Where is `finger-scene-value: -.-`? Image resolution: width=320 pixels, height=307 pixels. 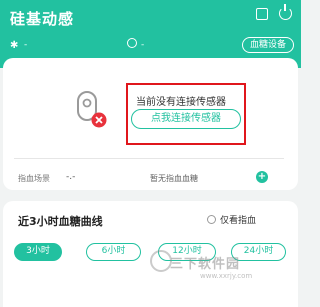
finger-scene-value: -.- is located at coordinates (71, 177).